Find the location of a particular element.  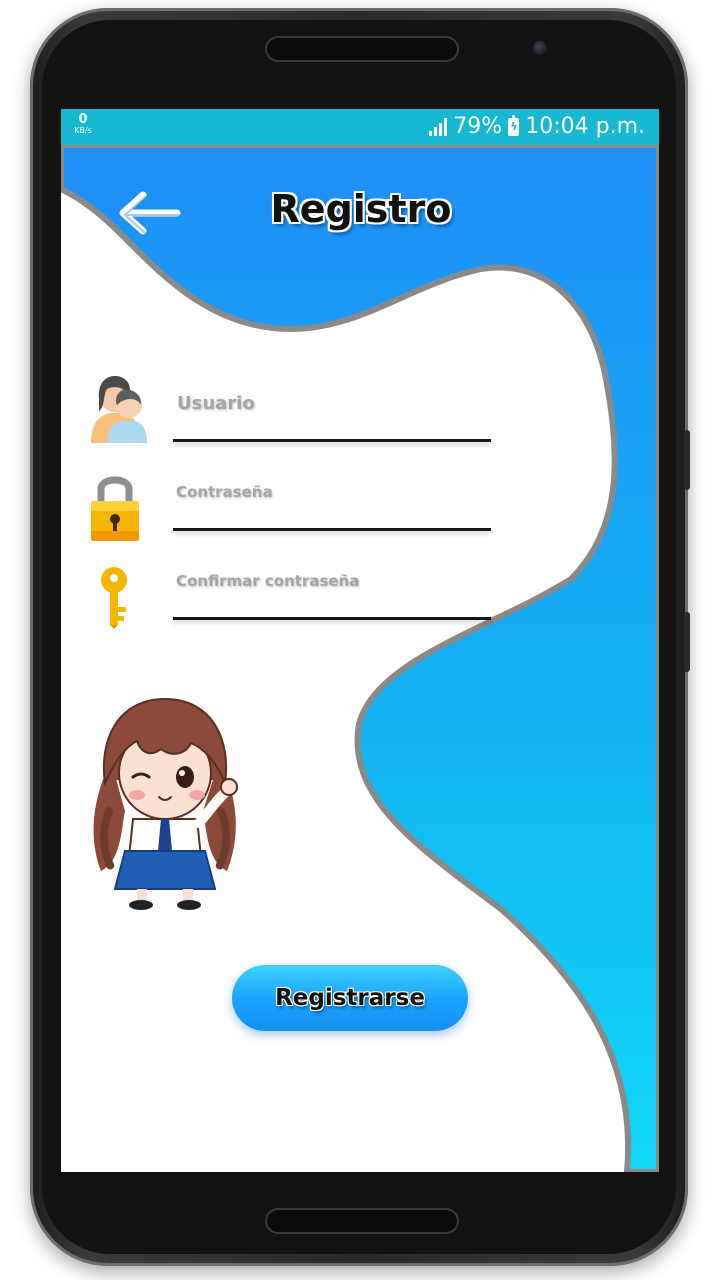

net-speed: 0 KB/s is located at coordinates (83, 124).